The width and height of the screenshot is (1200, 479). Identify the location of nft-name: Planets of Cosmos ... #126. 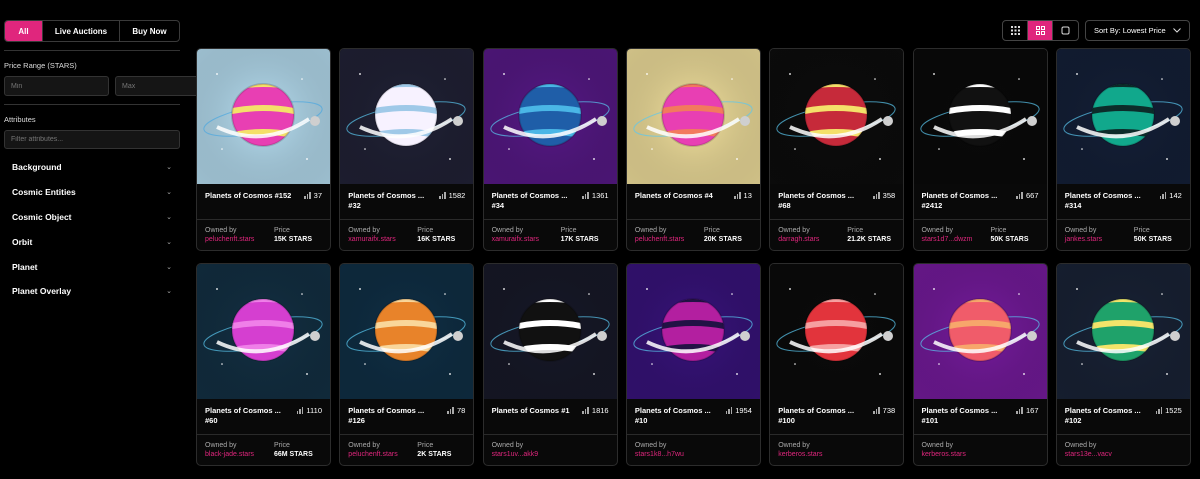
(386, 415).